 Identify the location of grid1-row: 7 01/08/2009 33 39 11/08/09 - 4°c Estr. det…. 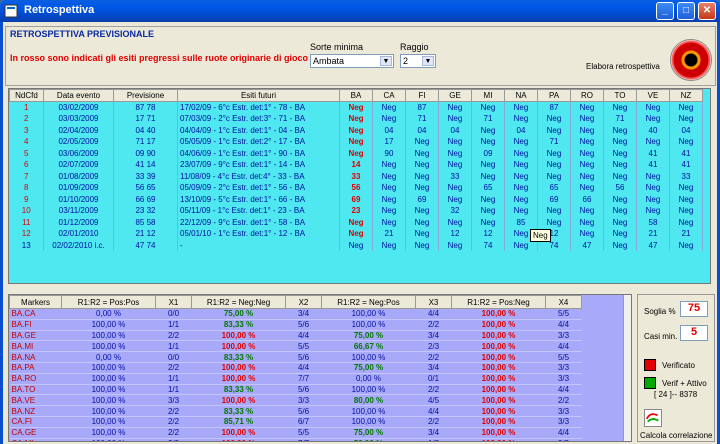
(356, 176).